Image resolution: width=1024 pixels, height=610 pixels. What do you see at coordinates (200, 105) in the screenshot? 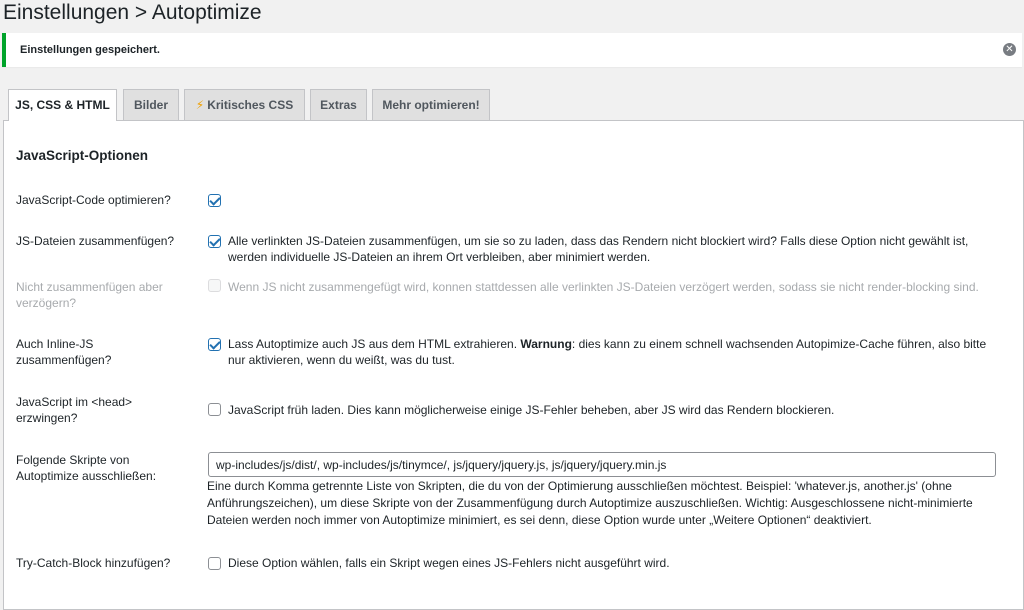
I see `lightning-icon: ⚡` at bounding box center [200, 105].